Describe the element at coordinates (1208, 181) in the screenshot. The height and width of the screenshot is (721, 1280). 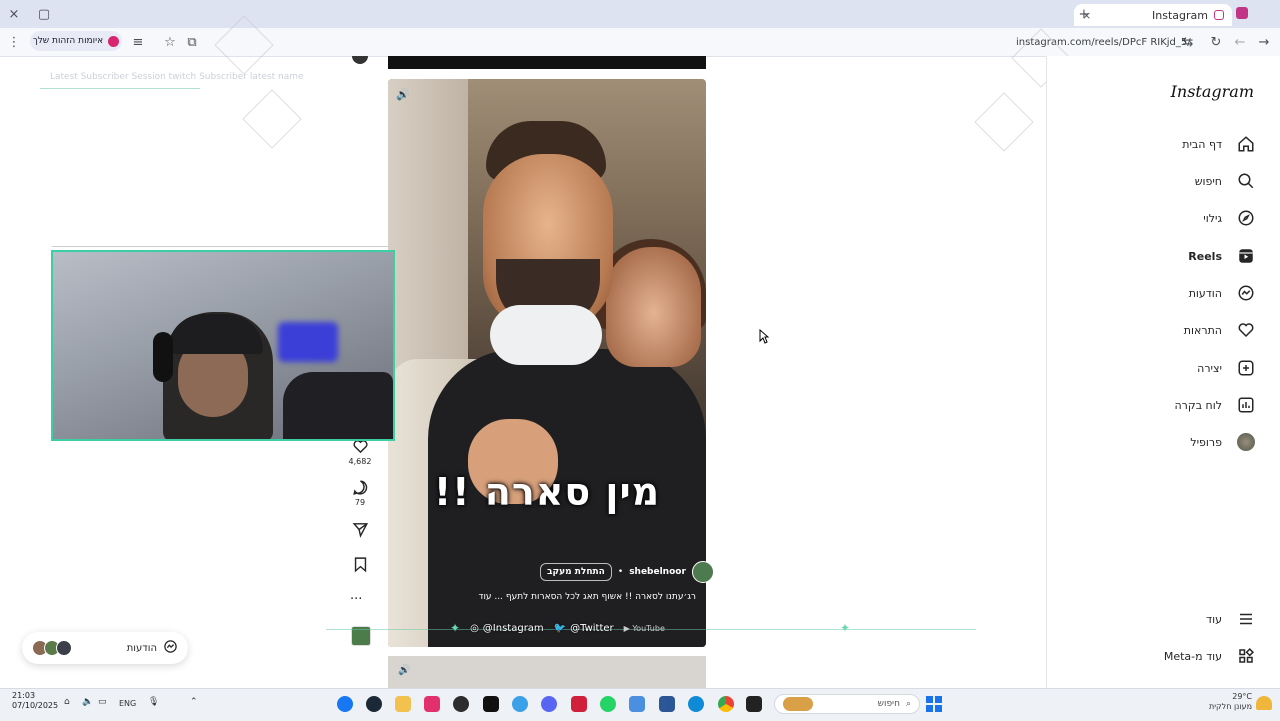
I see `nav-item-label: חיפוש` at that location.